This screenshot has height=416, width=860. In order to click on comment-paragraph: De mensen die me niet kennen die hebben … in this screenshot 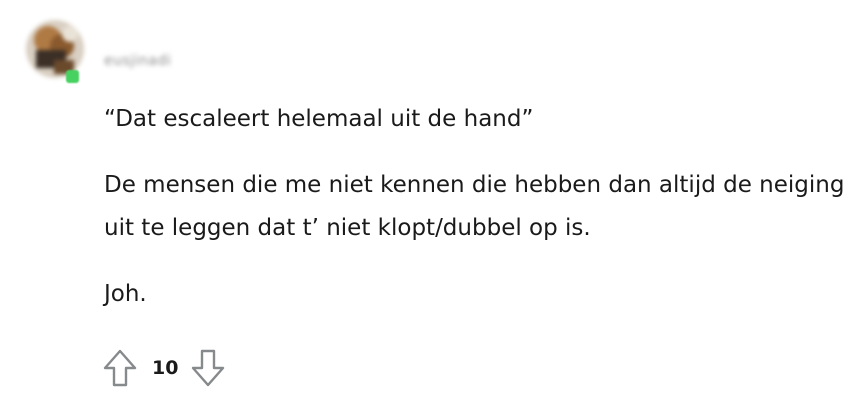, I will do `click(474, 206)`.